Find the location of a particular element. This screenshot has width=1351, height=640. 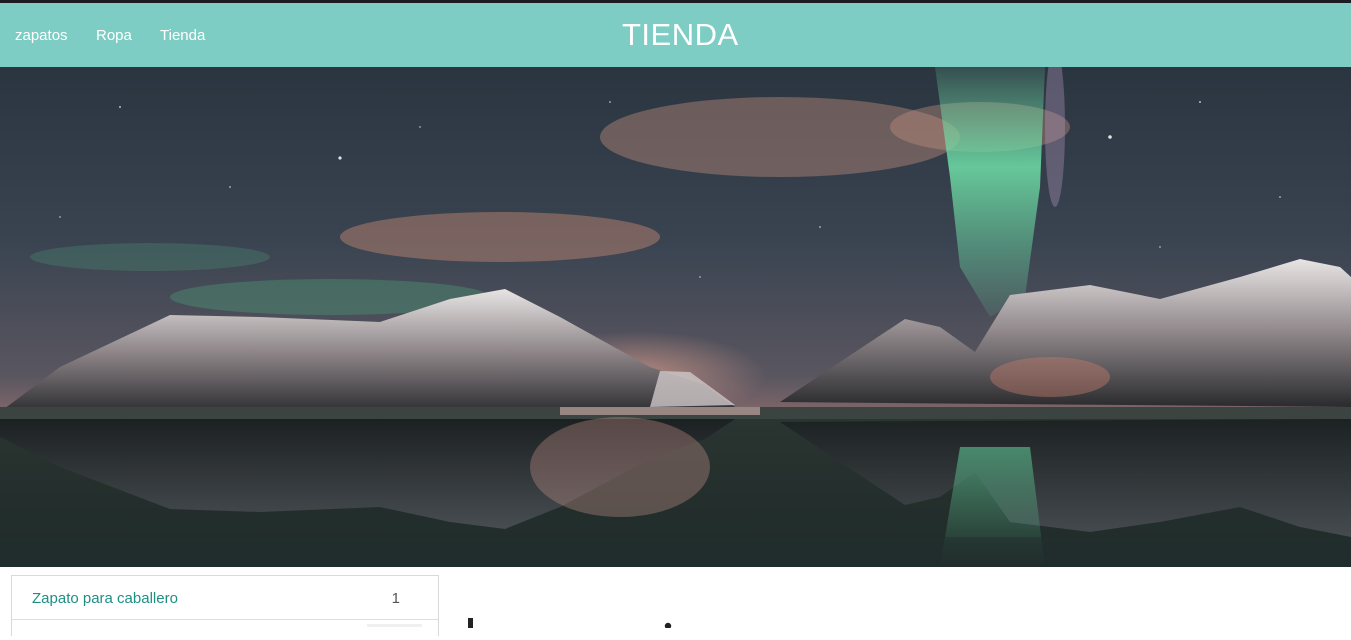

brand-title: TIENDA is located at coordinates (680, 35).